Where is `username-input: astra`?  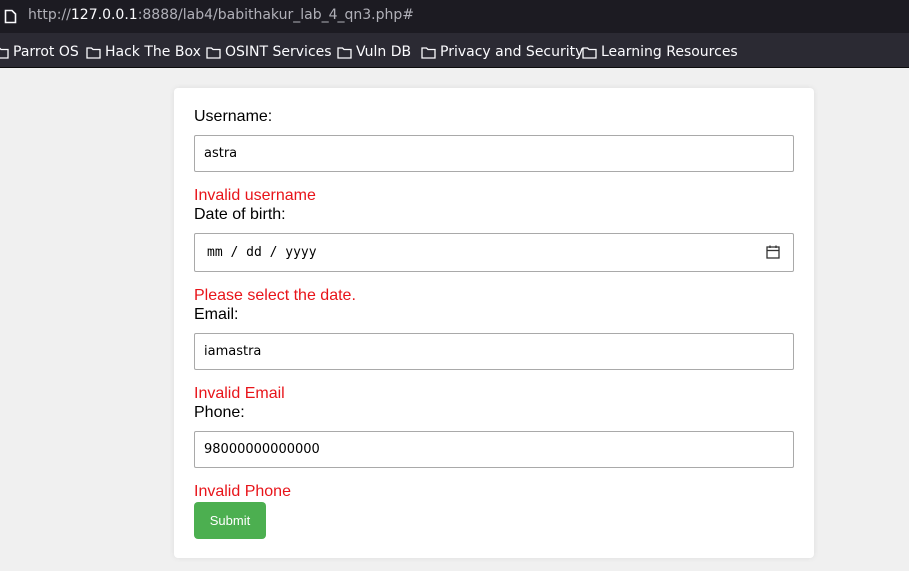
username-input: astra is located at coordinates (494, 153).